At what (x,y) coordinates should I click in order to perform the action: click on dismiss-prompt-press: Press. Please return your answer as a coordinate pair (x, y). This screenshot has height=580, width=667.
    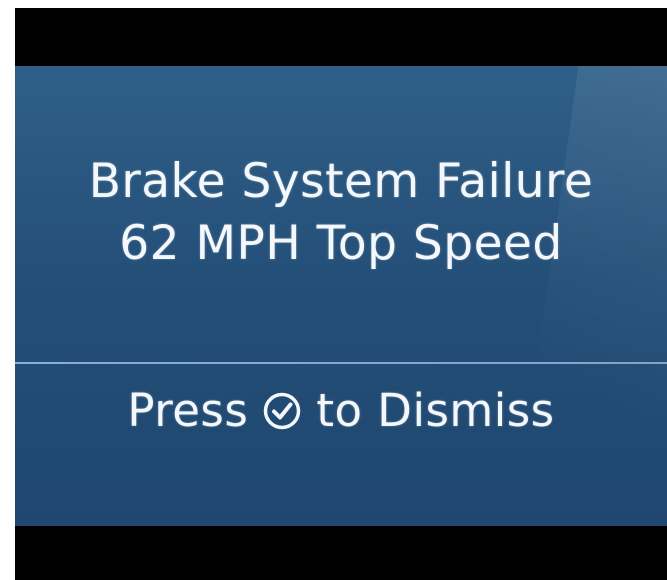
    Looking at the image, I should click on (188, 410).